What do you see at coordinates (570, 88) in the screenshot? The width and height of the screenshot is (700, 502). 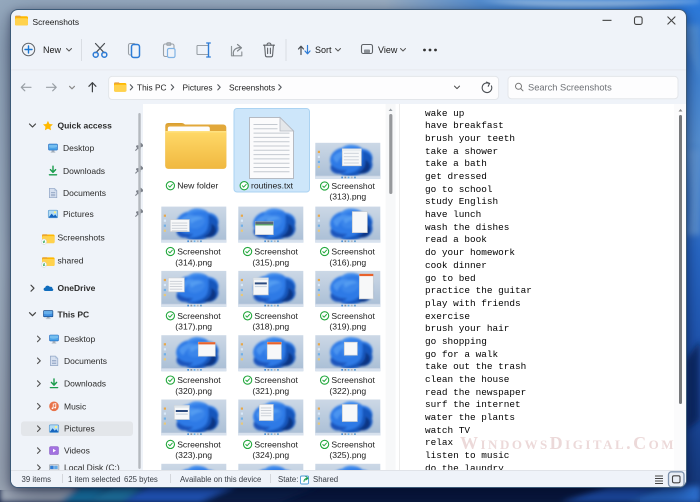 I see `svg-text: Search Screenshots` at bounding box center [570, 88].